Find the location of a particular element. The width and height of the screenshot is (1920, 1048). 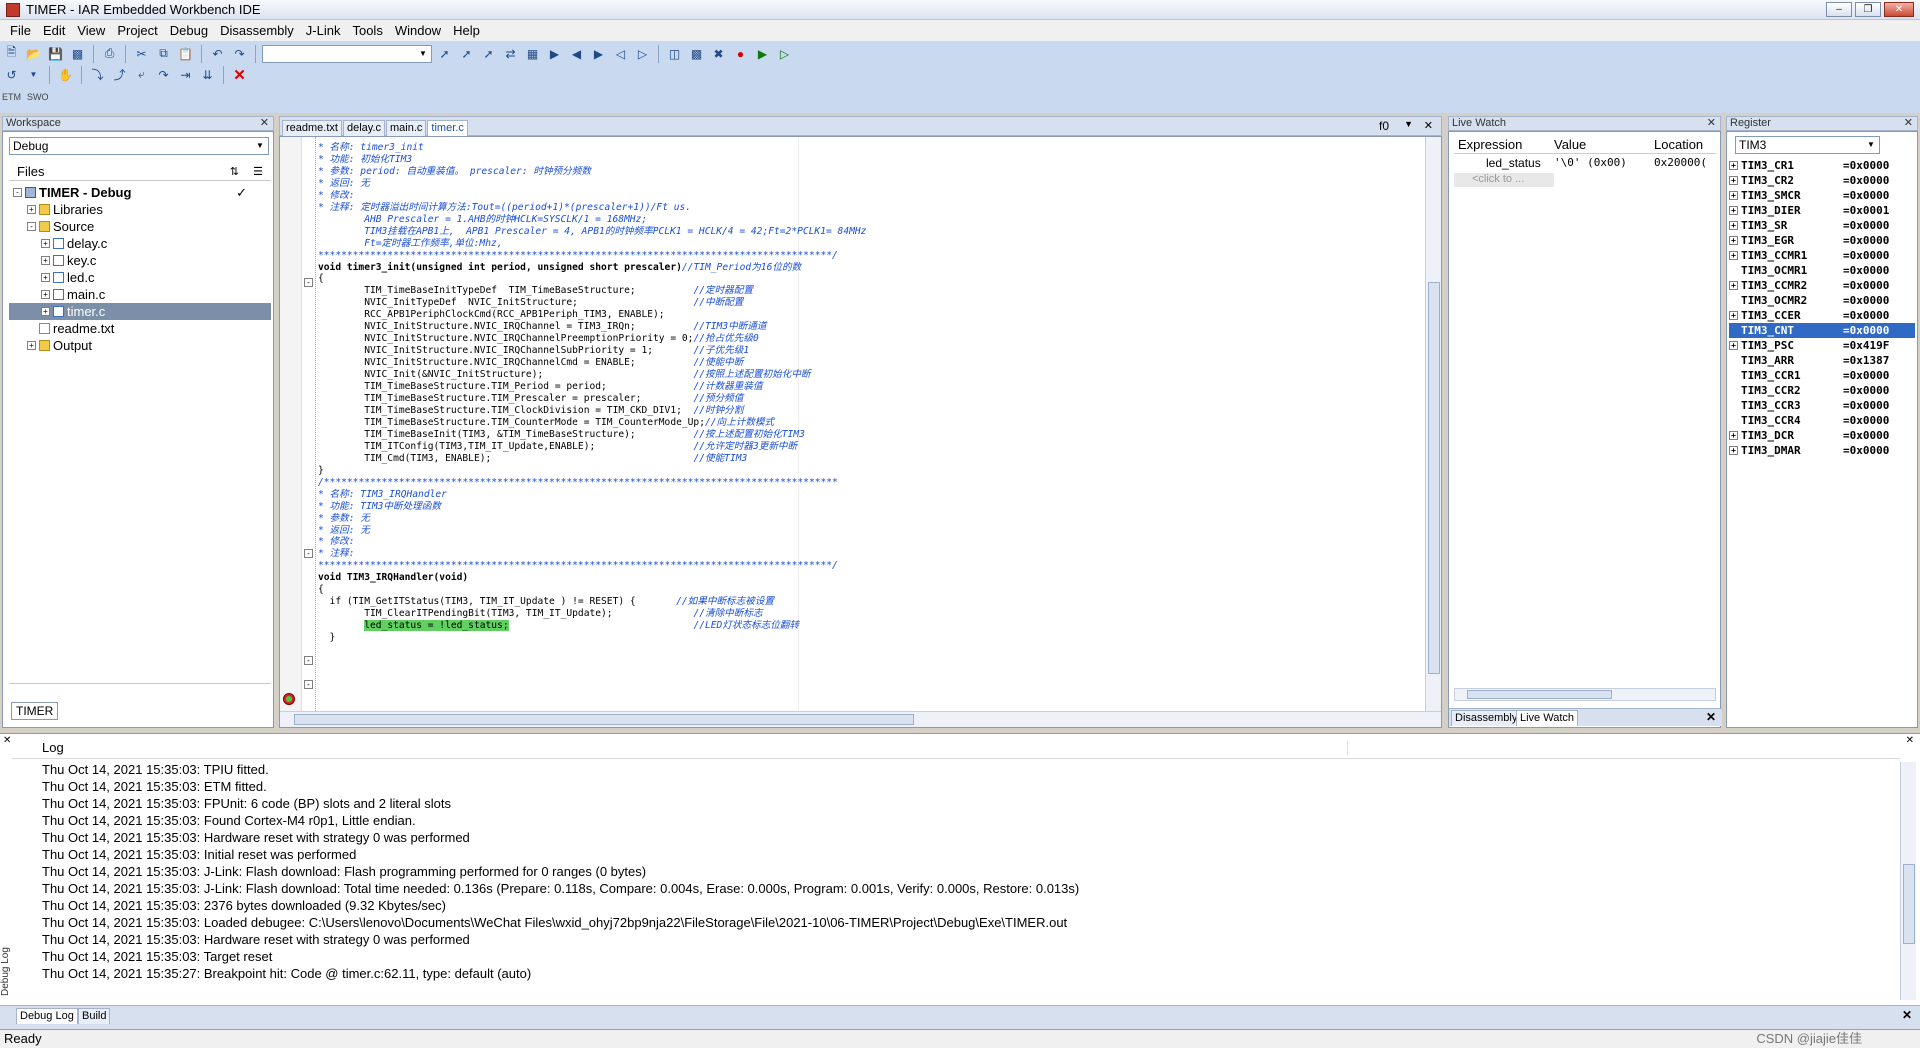

minimize-button: – is located at coordinates (1839, 9).